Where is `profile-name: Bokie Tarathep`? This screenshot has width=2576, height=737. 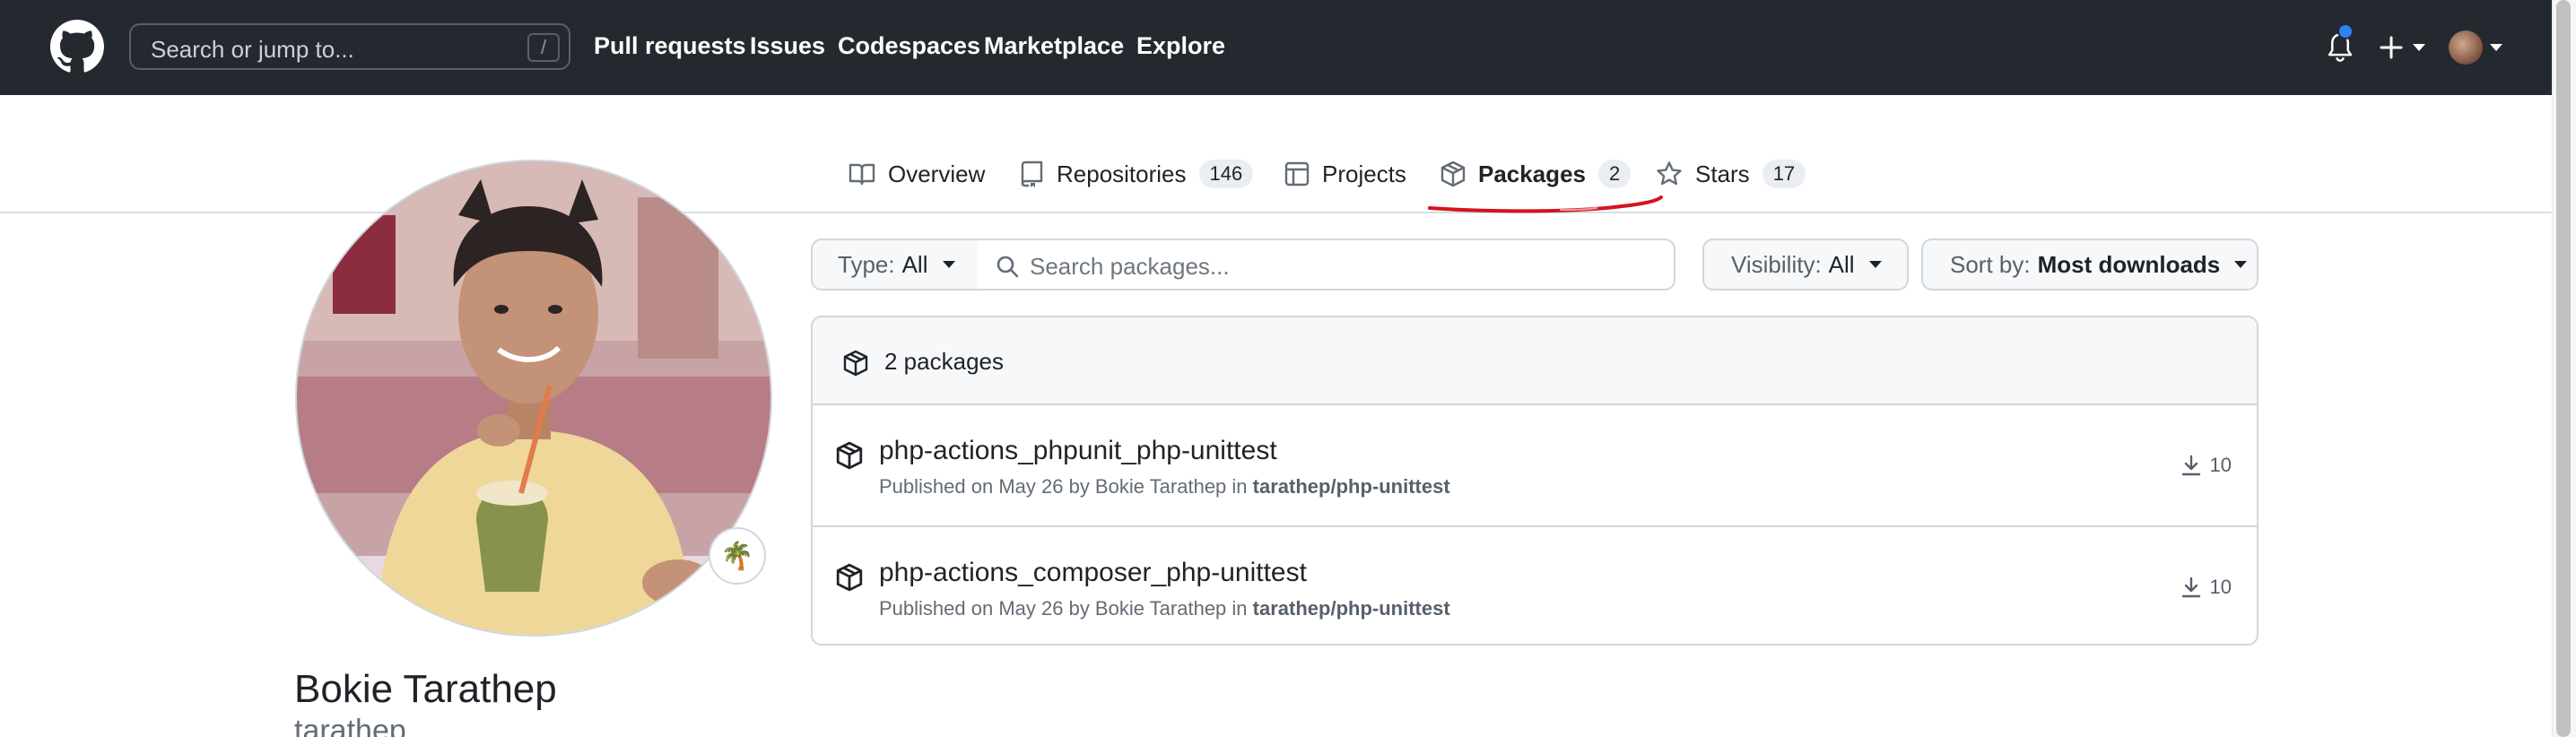 profile-name: Bokie Tarathep is located at coordinates (425, 689).